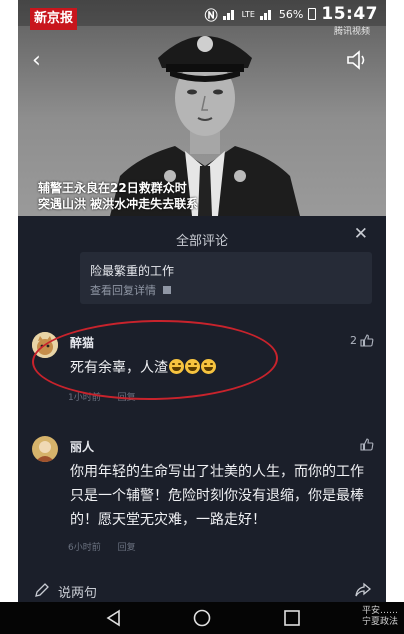  I want to click on battery-level: 56%, so click(291, 14).